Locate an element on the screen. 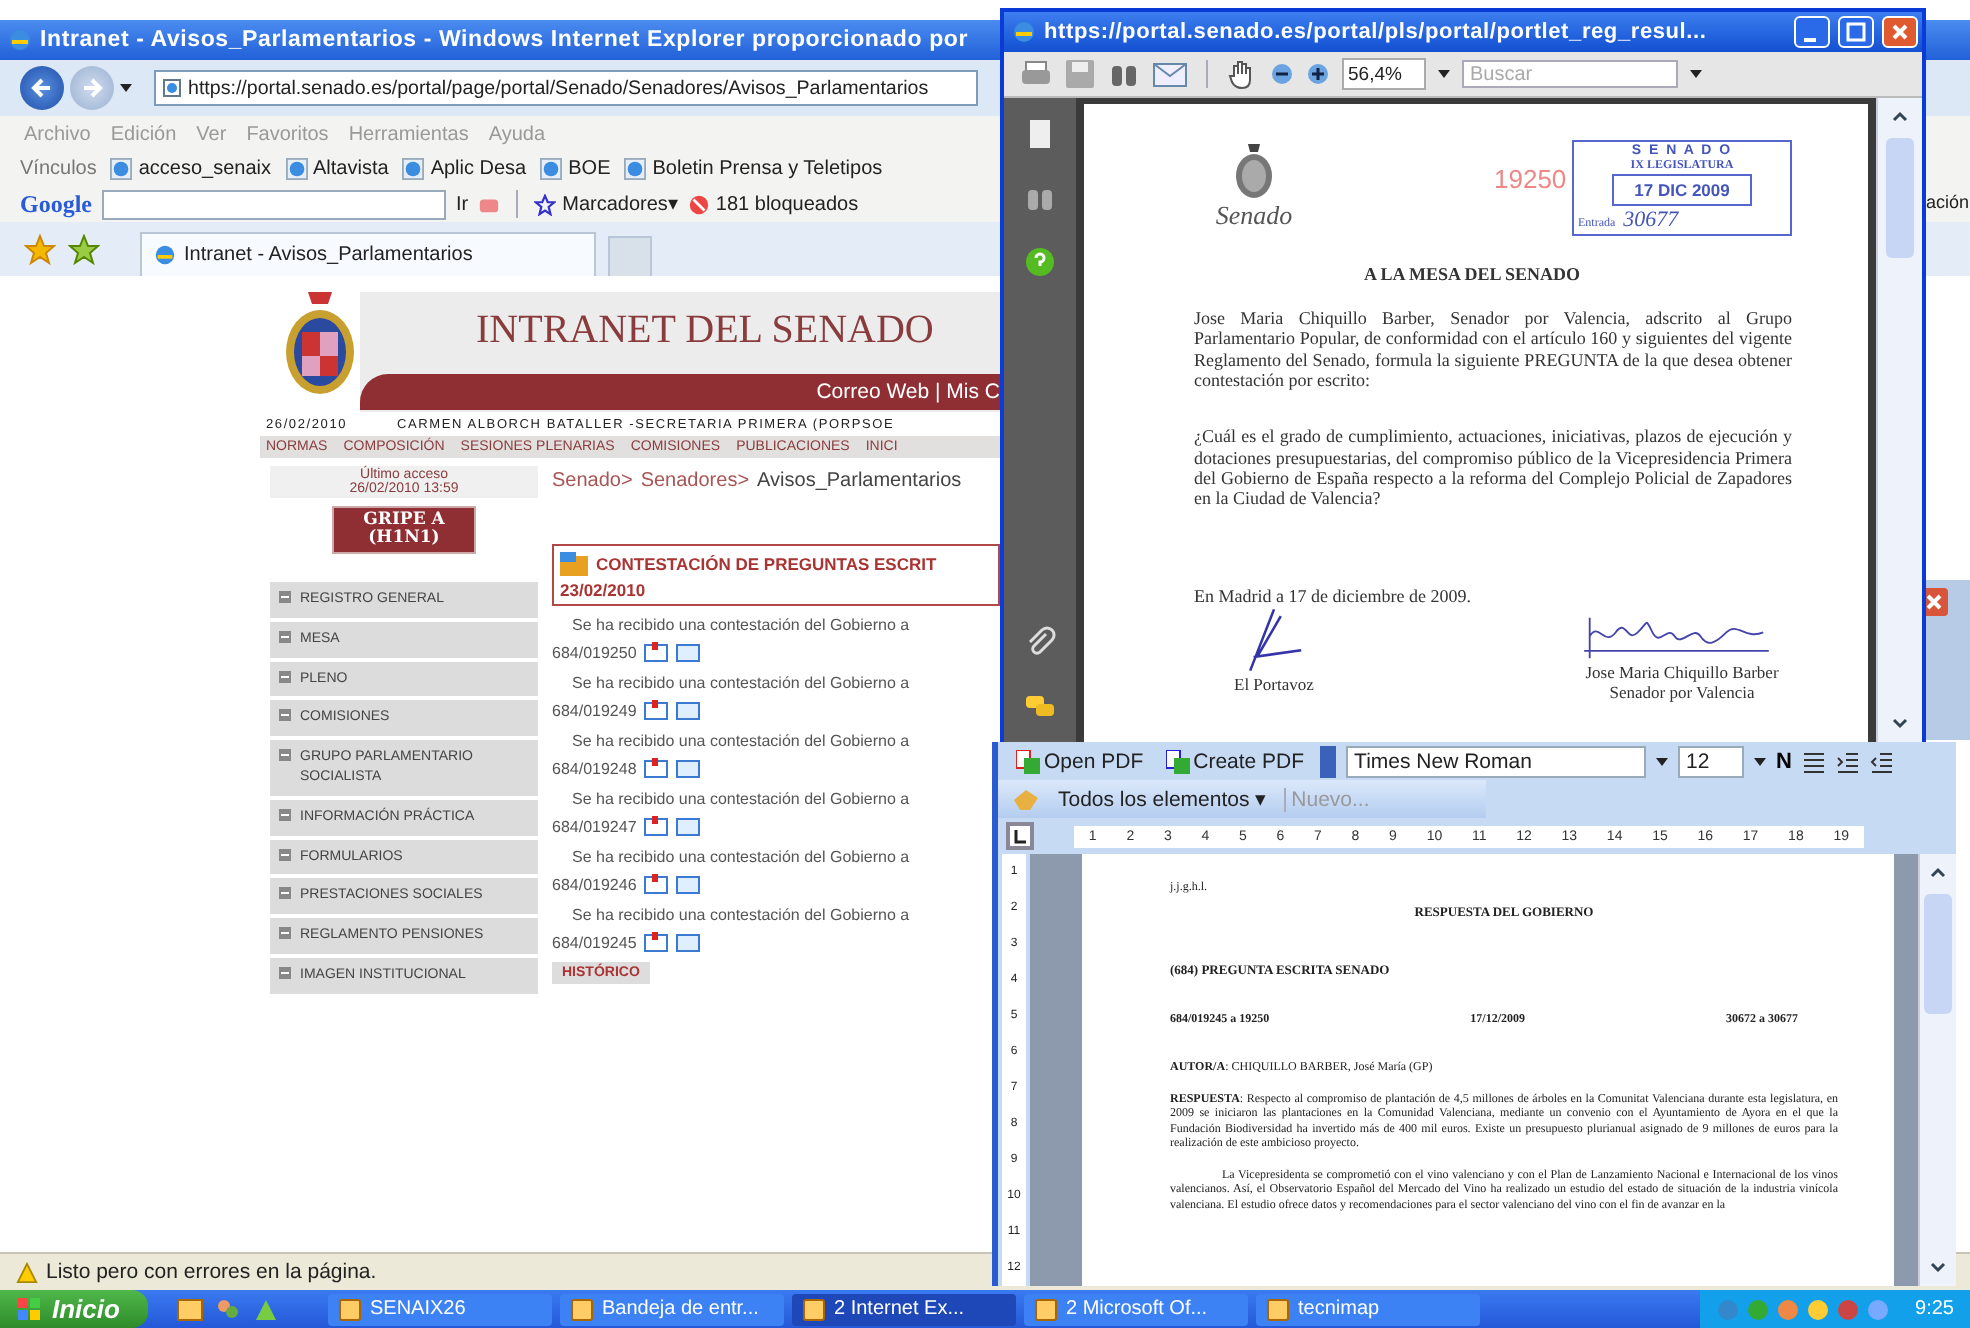 This screenshot has height=1328, width=1970. popup-blocker-button: 181 bloqueados is located at coordinates (773, 204).